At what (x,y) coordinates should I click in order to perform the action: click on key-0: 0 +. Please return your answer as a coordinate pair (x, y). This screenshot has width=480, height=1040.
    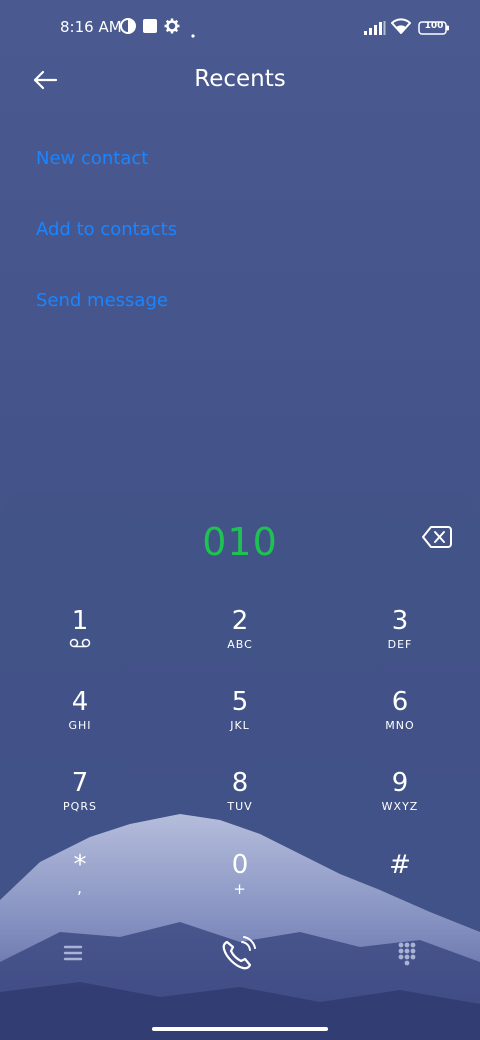
    Looking at the image, I should click on (240, 885).